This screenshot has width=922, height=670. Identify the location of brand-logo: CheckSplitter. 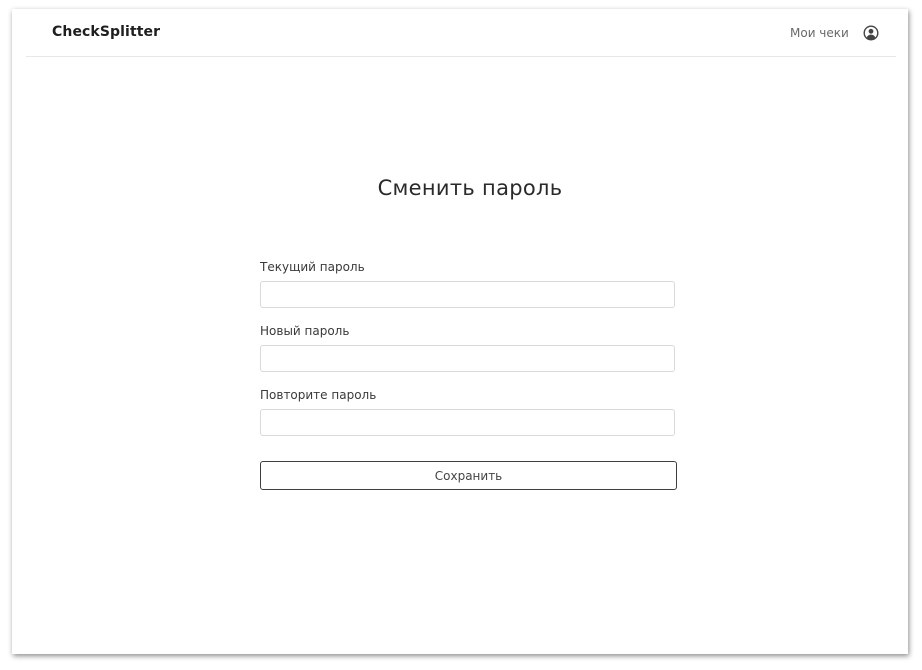
(106, 32).